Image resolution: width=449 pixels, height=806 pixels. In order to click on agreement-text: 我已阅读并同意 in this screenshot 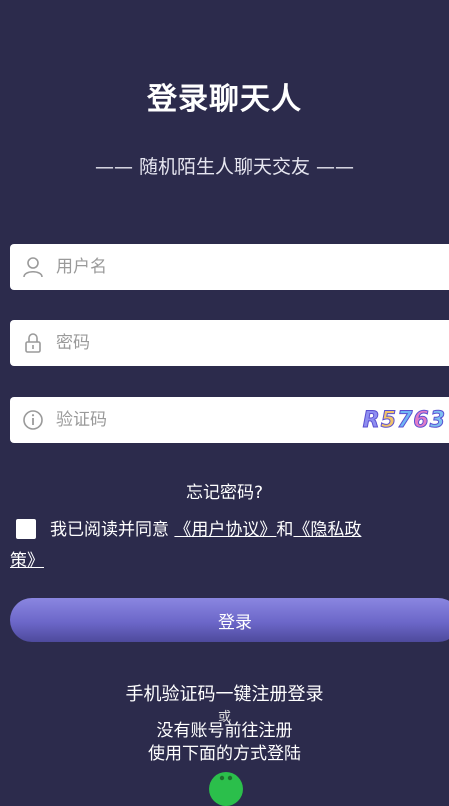, I will do `click(109, 530)`.